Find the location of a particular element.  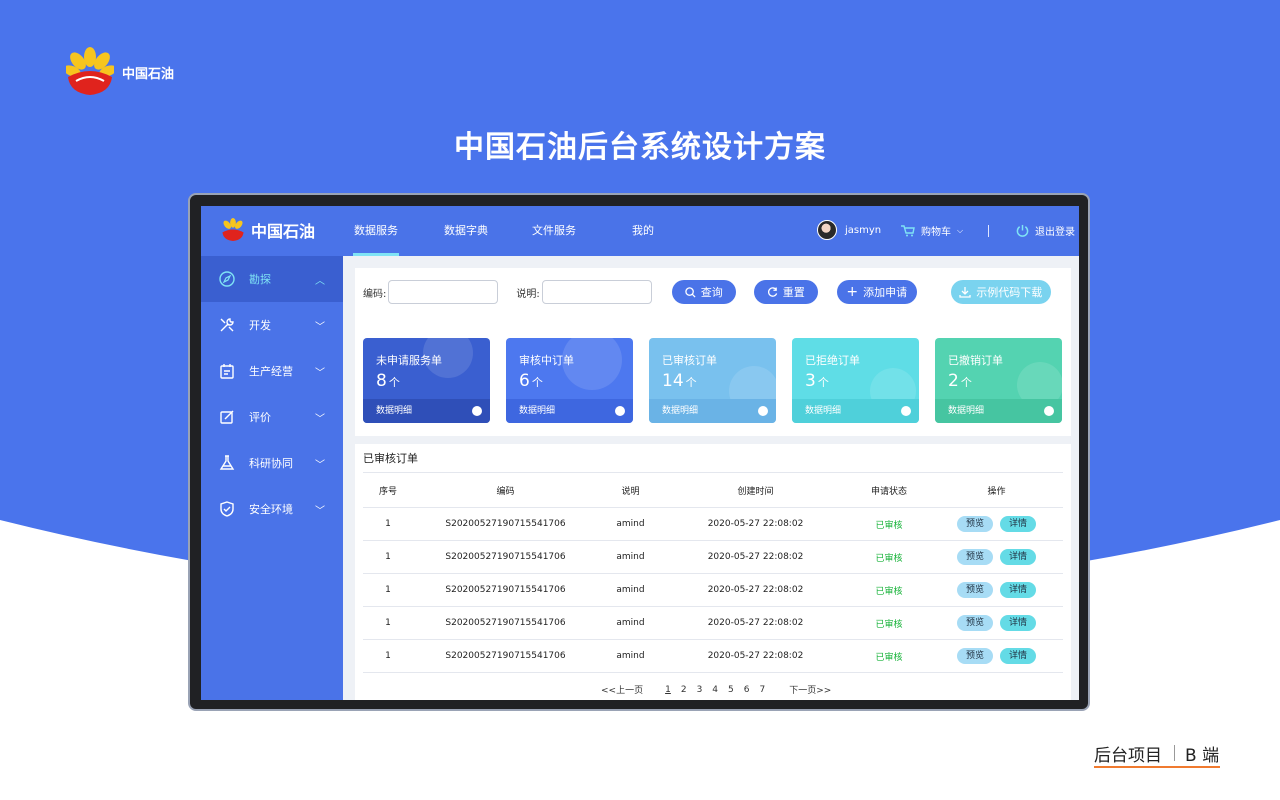

card-count: 14 个 is located at coordinates (679, 381).